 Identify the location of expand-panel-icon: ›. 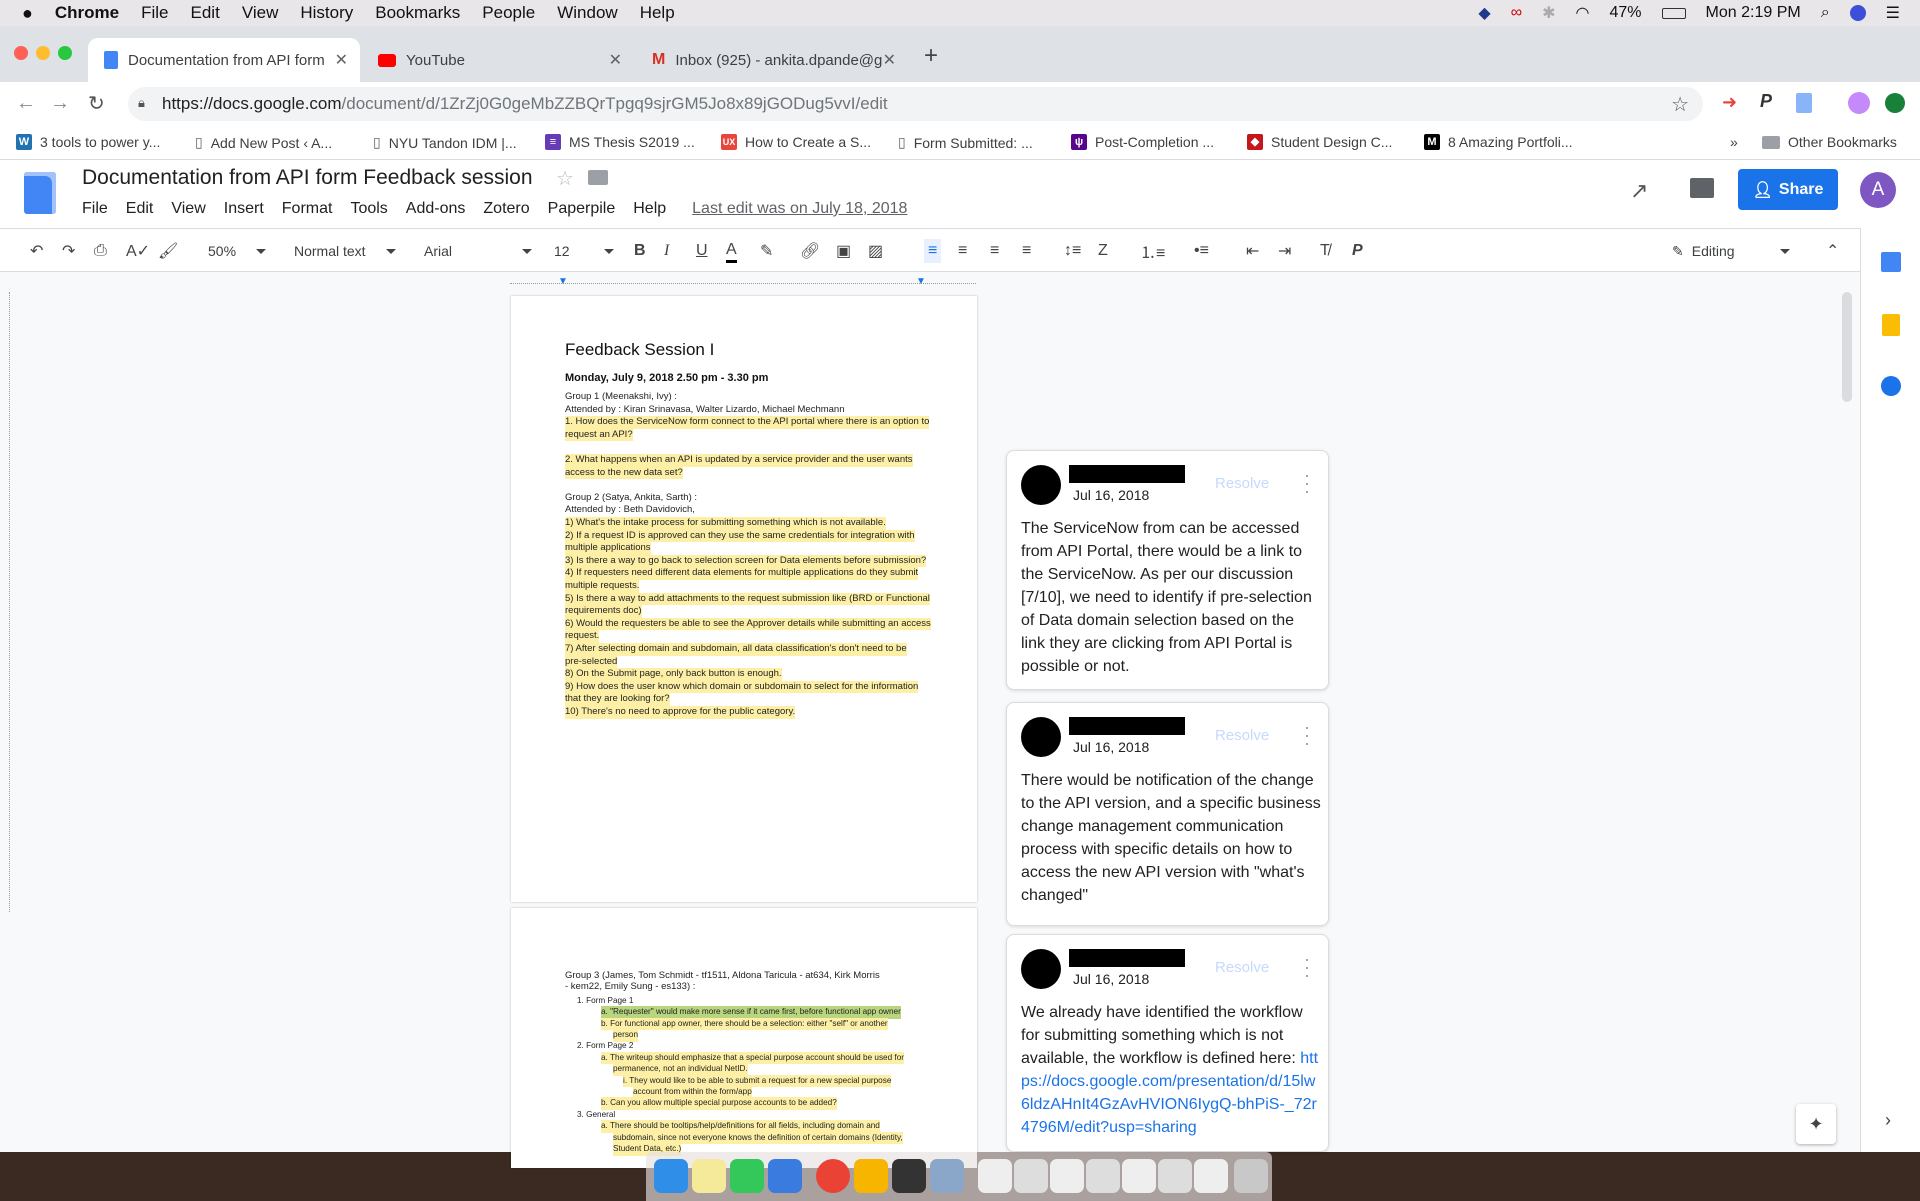
(1888, 1120).